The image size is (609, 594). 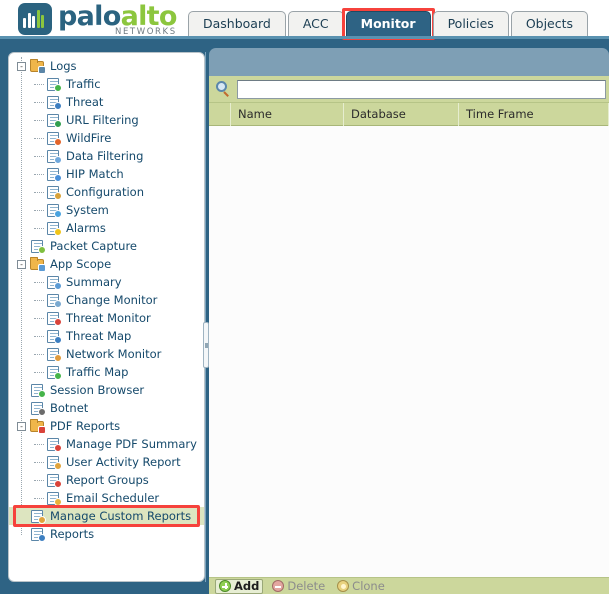 I want to click on search-bar, so click(x=409, y=89).